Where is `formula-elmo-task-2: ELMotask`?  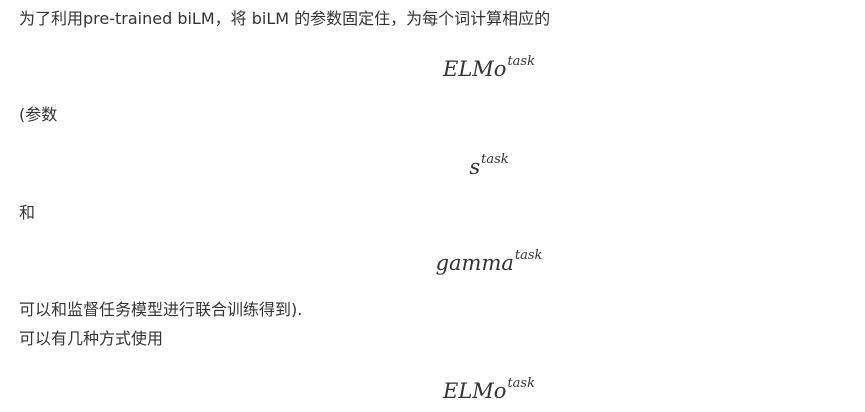 formula-elmo-task-2: ELMotask is located at coordinates (432, 389).